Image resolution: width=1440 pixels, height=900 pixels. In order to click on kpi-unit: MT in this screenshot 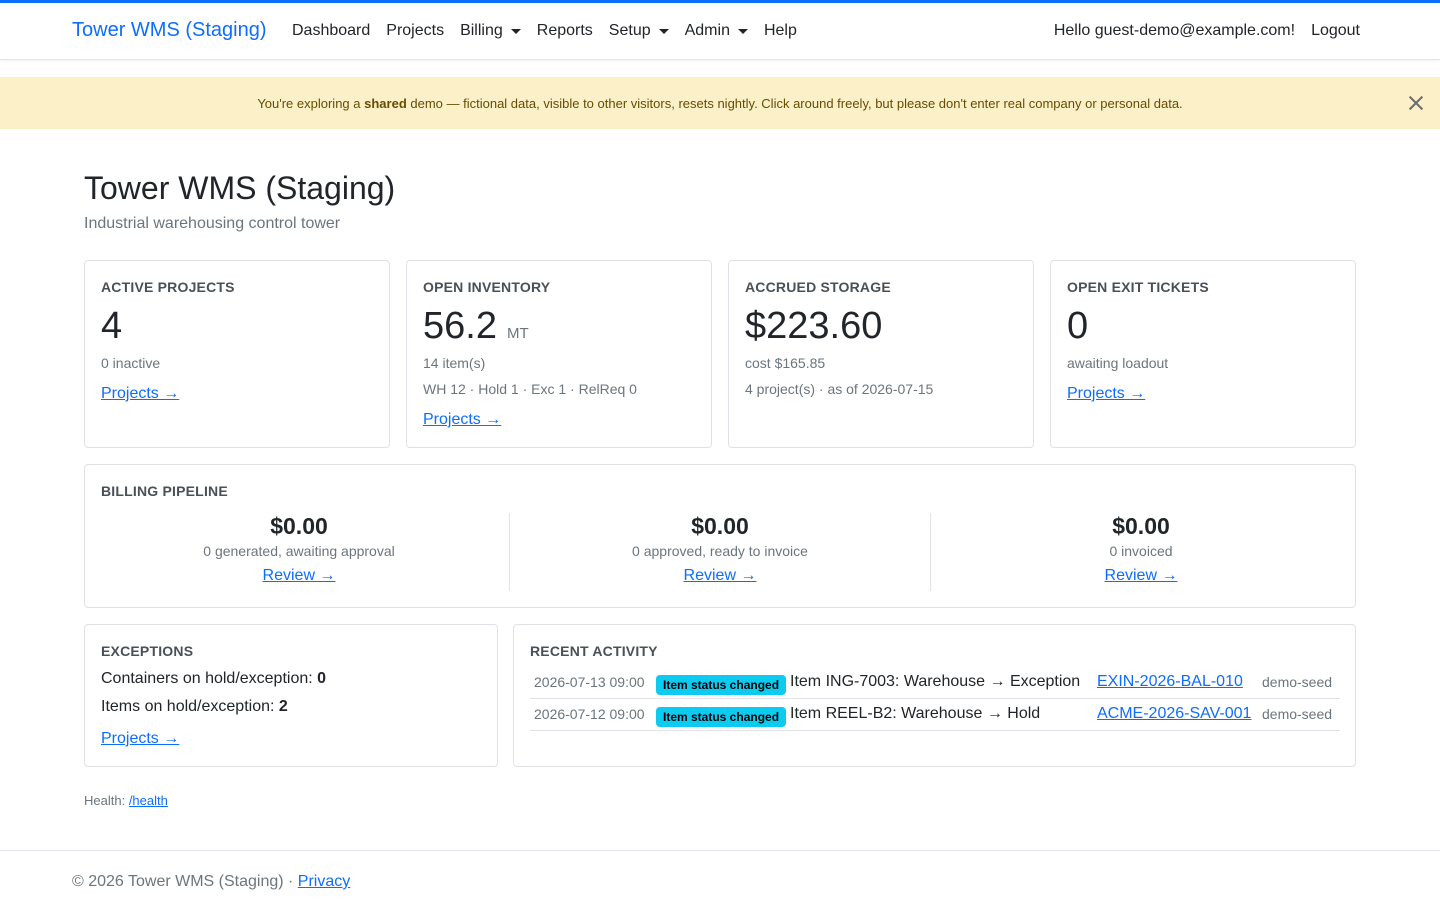, I will do `click(517, 333)`.